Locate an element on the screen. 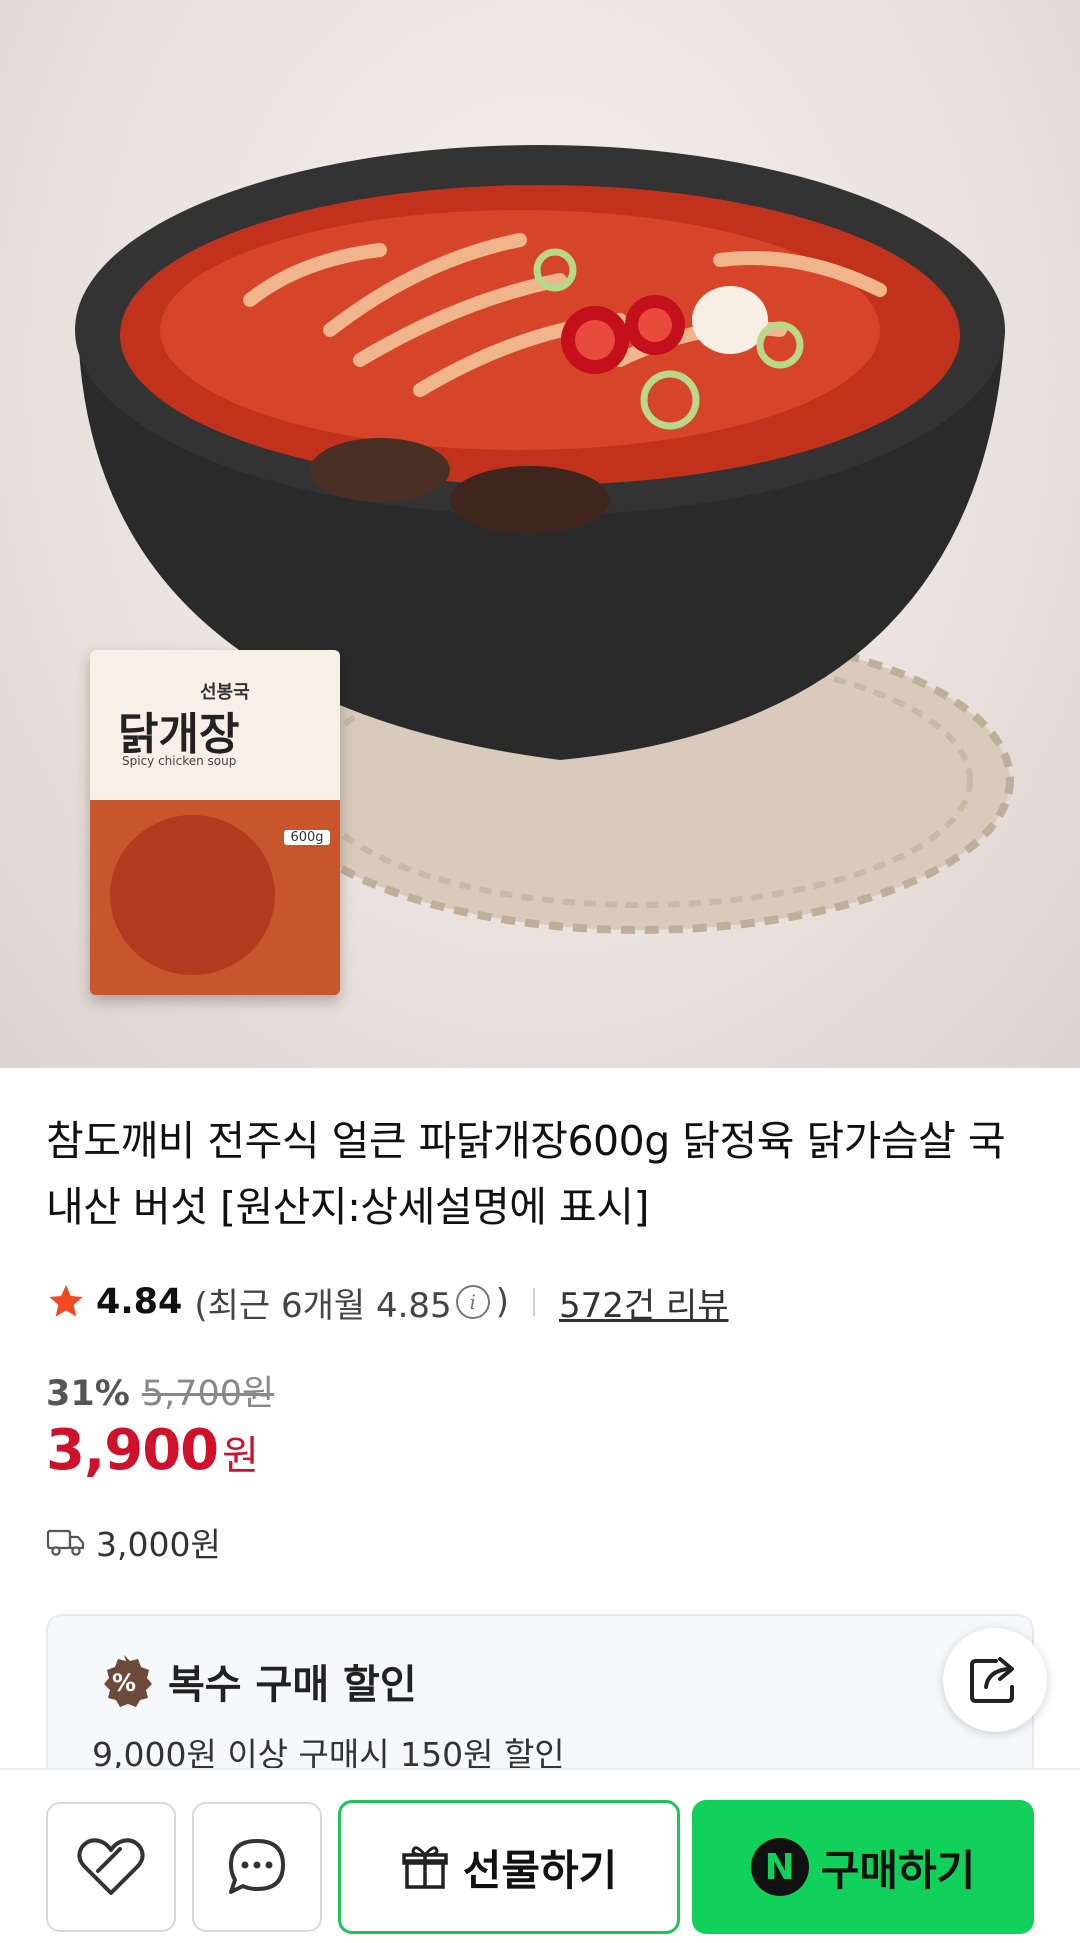 This screenshot has height=1943, width=1080. recent-rating-text: (최근 6개월 4.85 is located at coordinates (323, 1305).